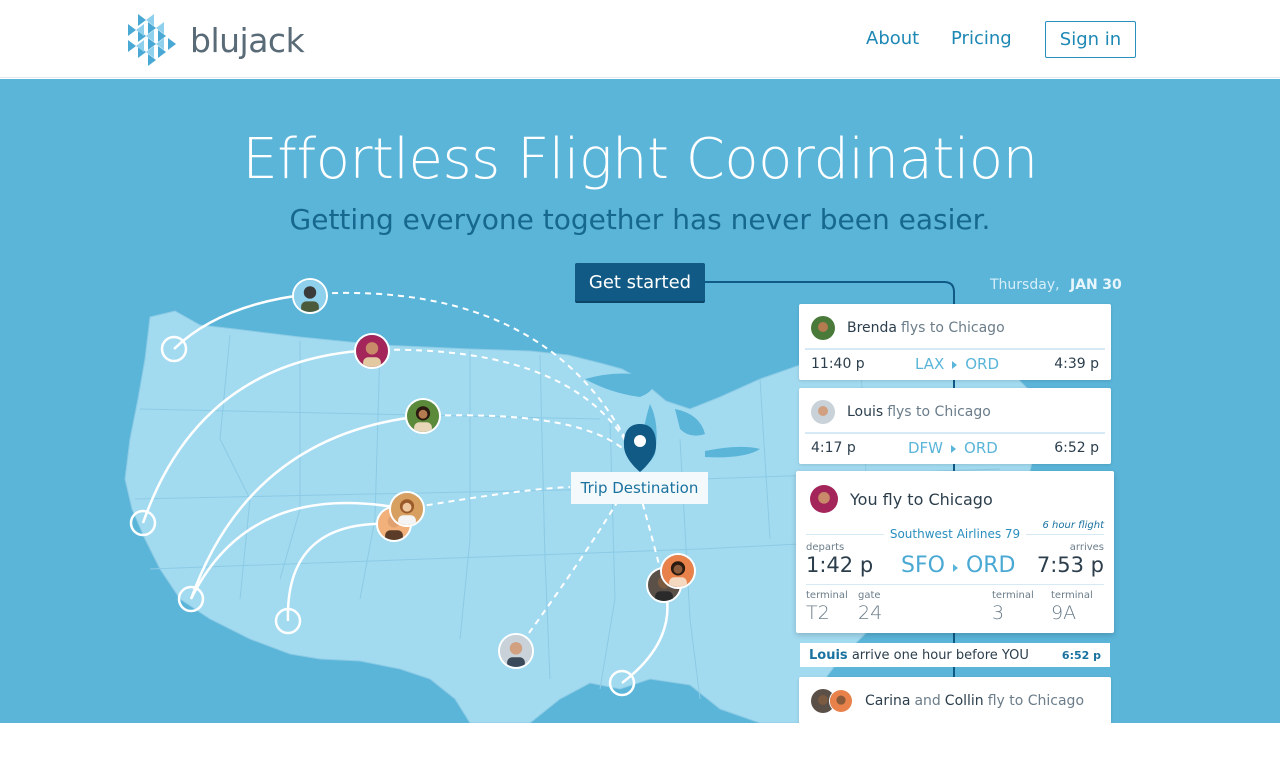 The image size is (1280, 778). What do you see at coordinates (640, 159) in the screenshot?
I see `hero-title: Effortless Flight Coordination` at bounding box center [640, 159].